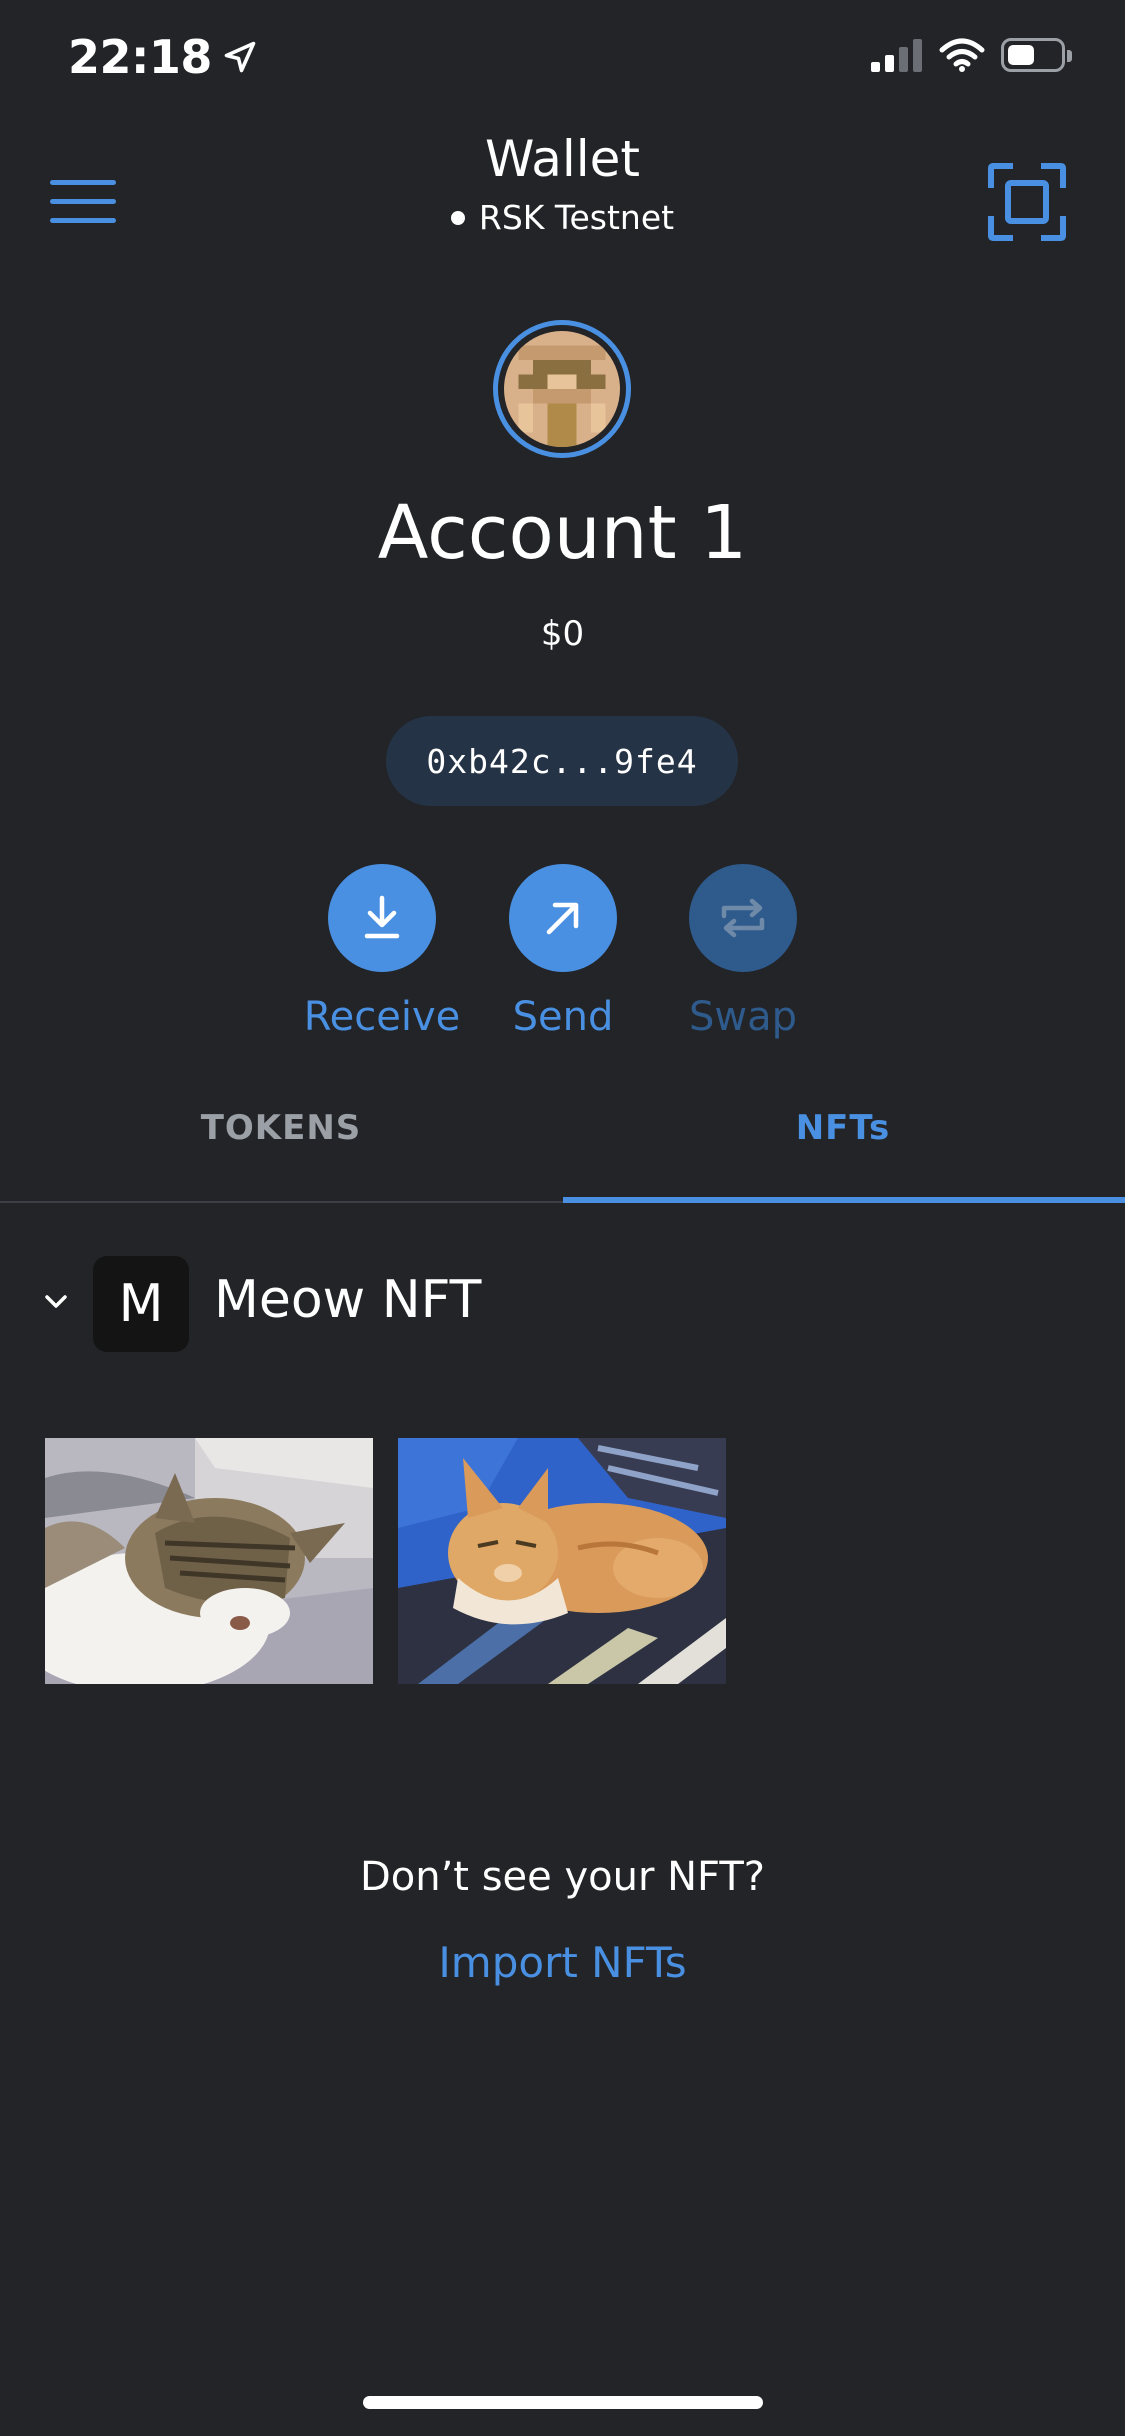 Image resolution: width=1125 pixels, height=2436 pixels. What do you see at coordinates (56, 1301) in the screenshot?
I see `chevron-down-icon` at bounding box center [56, 1301].